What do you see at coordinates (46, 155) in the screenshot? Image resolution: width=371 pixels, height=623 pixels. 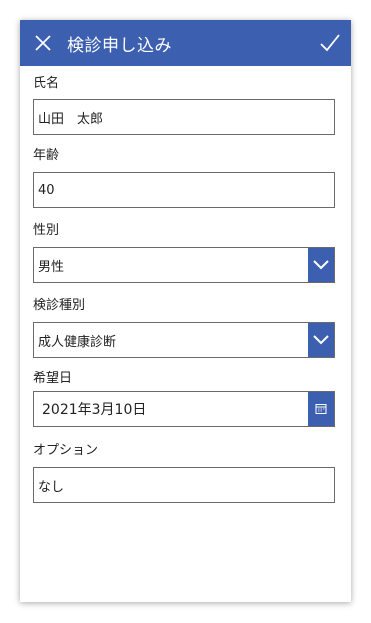 I see `age-label: 年齢` at bounding box center [46, 155].